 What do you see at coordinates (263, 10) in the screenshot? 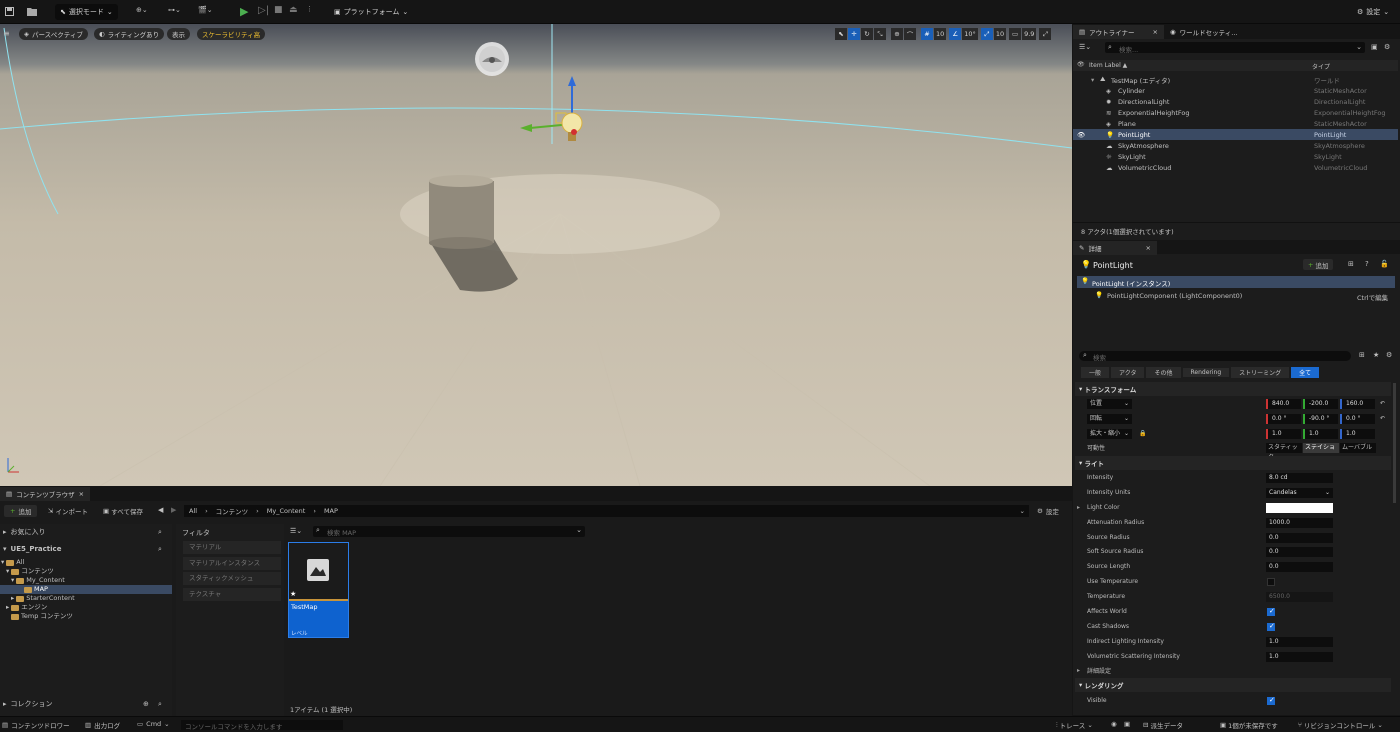
I see `step-icon: ▷|` at bounding box center [263, 10].